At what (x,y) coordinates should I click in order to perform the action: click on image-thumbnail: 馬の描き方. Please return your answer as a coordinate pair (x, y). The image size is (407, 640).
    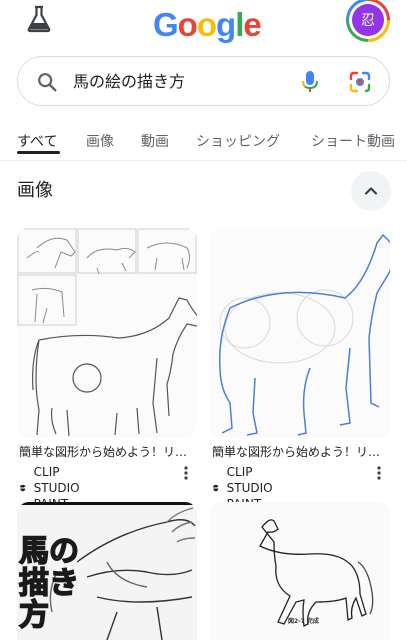
    Looking at the image, I should click on (107, 571).